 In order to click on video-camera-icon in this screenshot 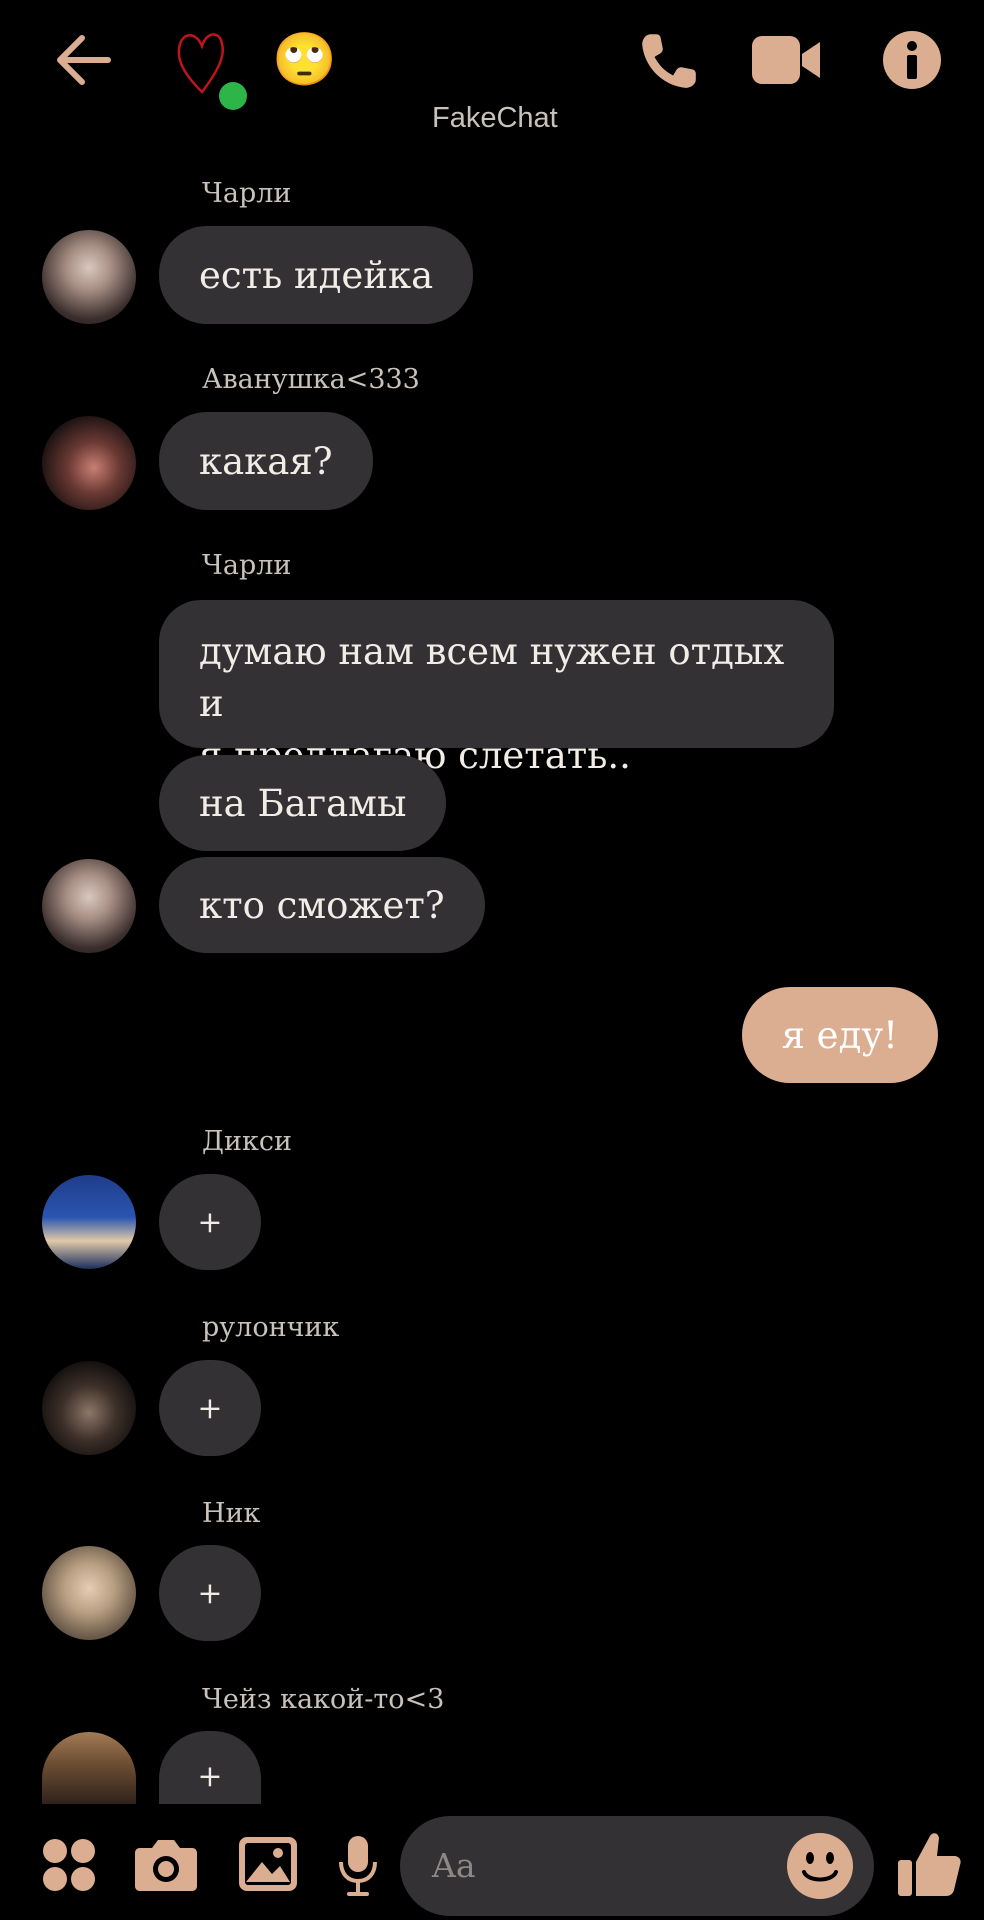, I will do `click(786, 60)`.